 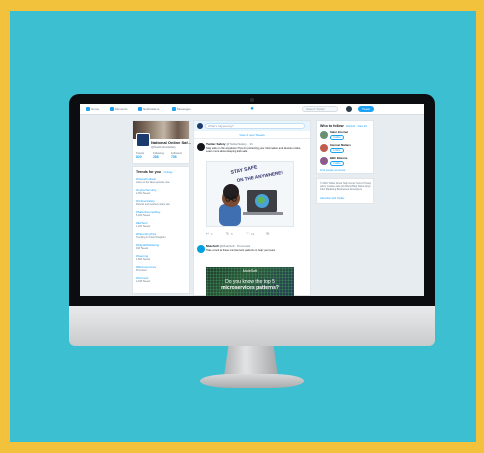 What do you see at coordinates (162, 268) in the screenshot?
I see `list-item: #Microservices Promoted` at bounding box center [162, 268].